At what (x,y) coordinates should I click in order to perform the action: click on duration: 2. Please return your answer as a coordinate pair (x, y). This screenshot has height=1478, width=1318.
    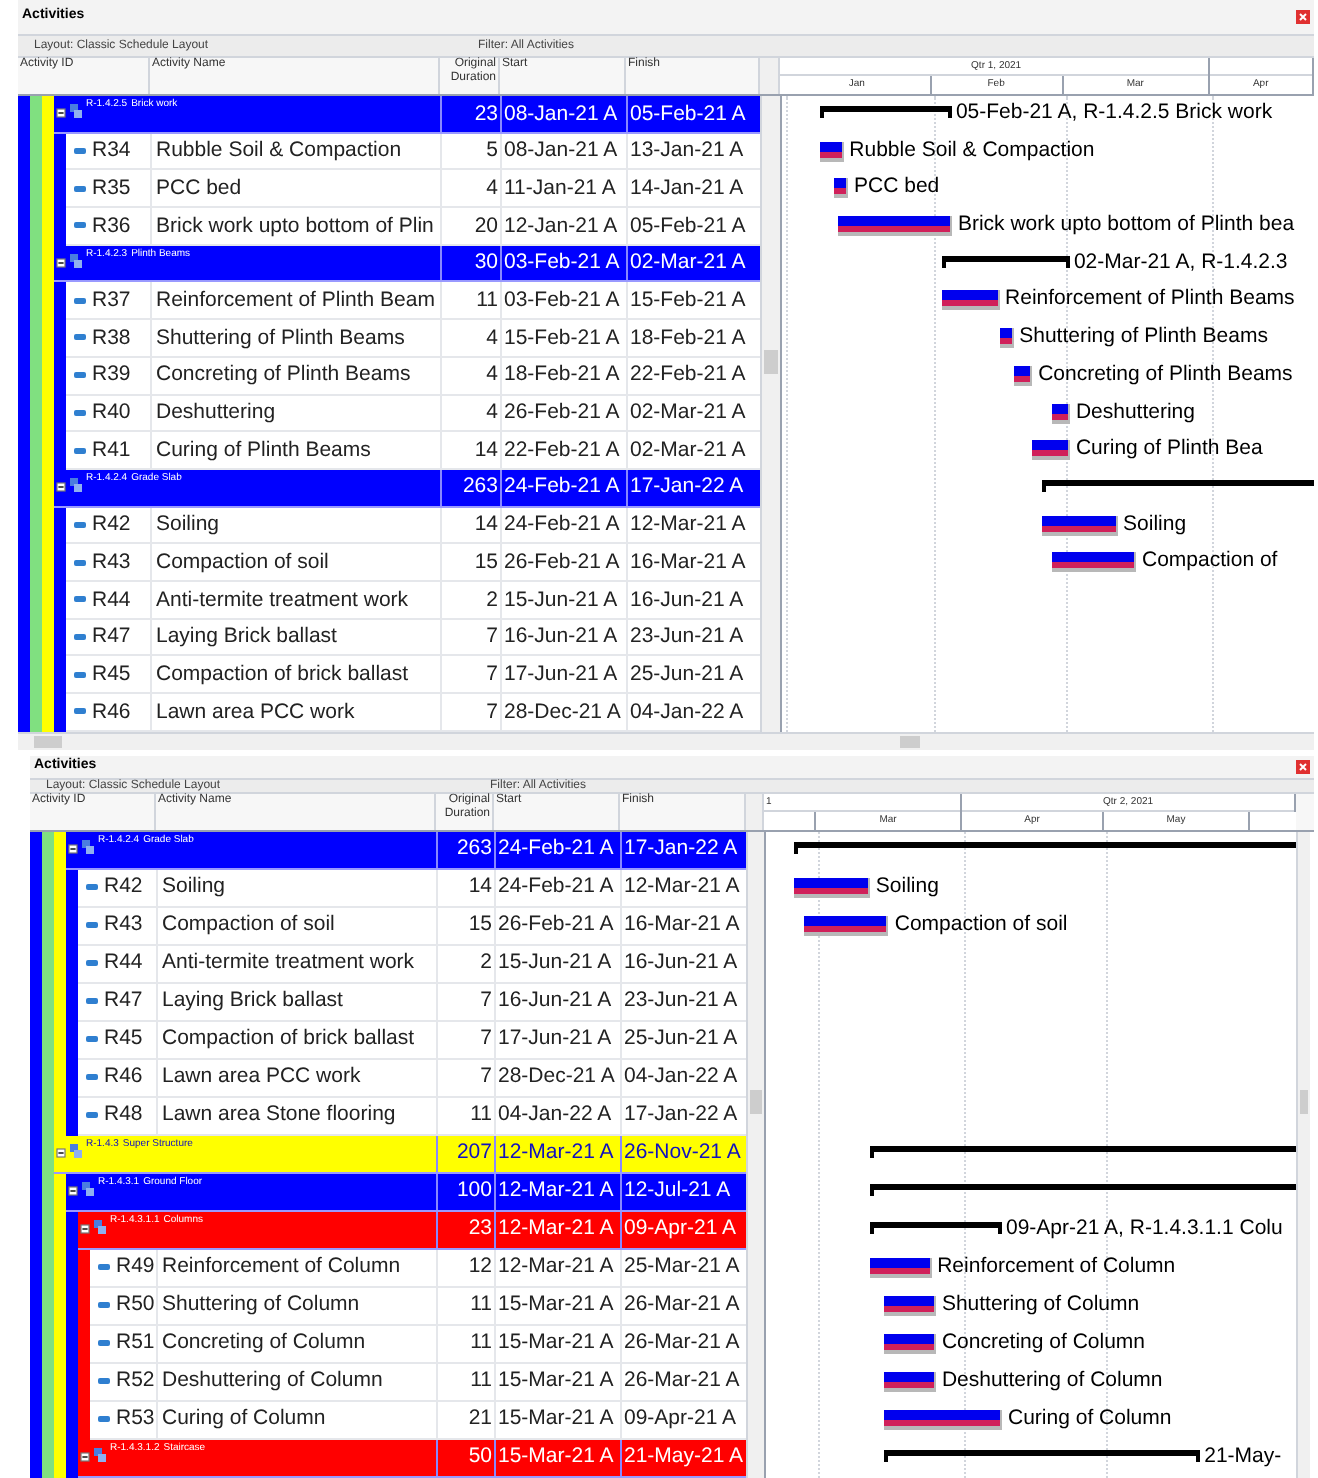
    Looking at the image, I should click on (492, 600).